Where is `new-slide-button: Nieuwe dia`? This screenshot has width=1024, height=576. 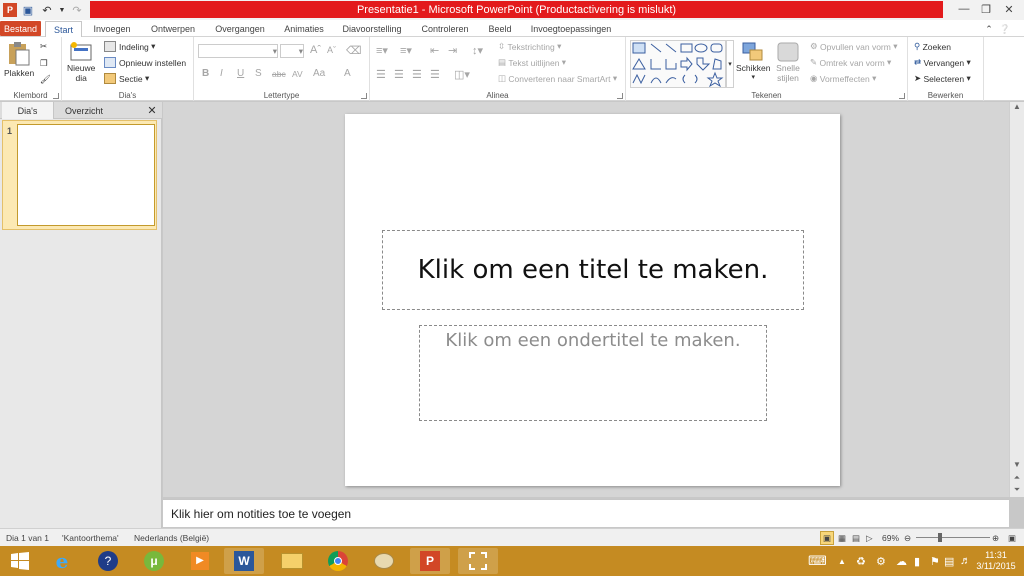
new-slide-button: Nieuwe dia is located at coordinates (81, 62).